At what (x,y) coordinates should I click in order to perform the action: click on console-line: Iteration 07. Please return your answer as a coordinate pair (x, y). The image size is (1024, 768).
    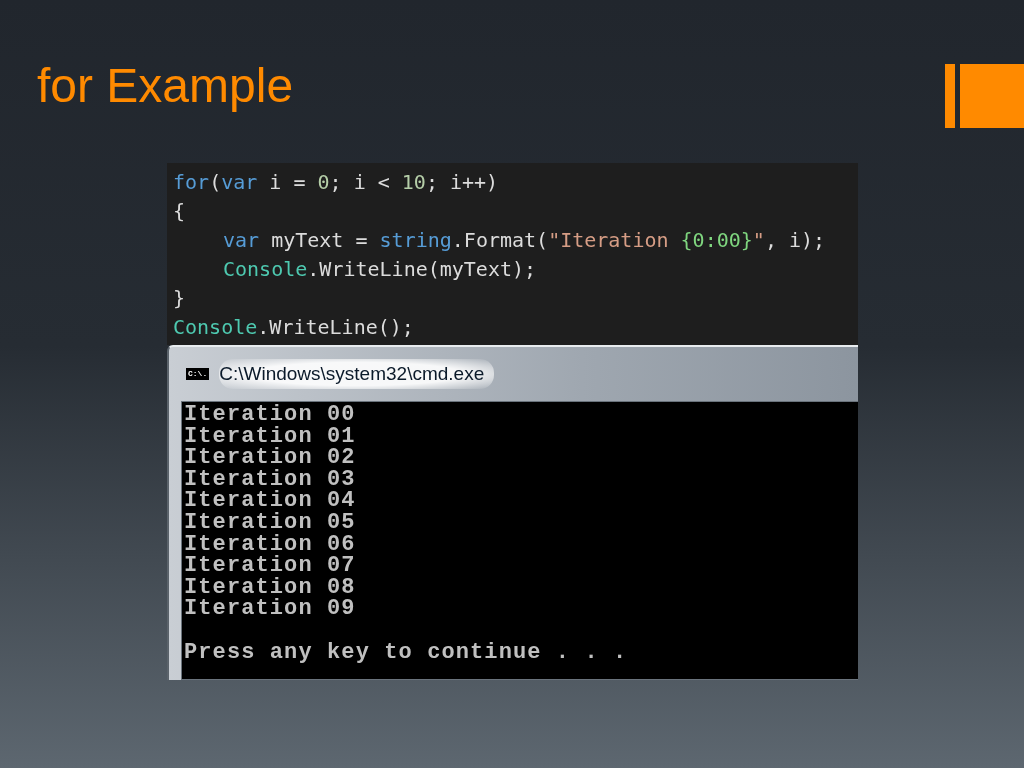
    Looking at the image, I should click on (270, 566).